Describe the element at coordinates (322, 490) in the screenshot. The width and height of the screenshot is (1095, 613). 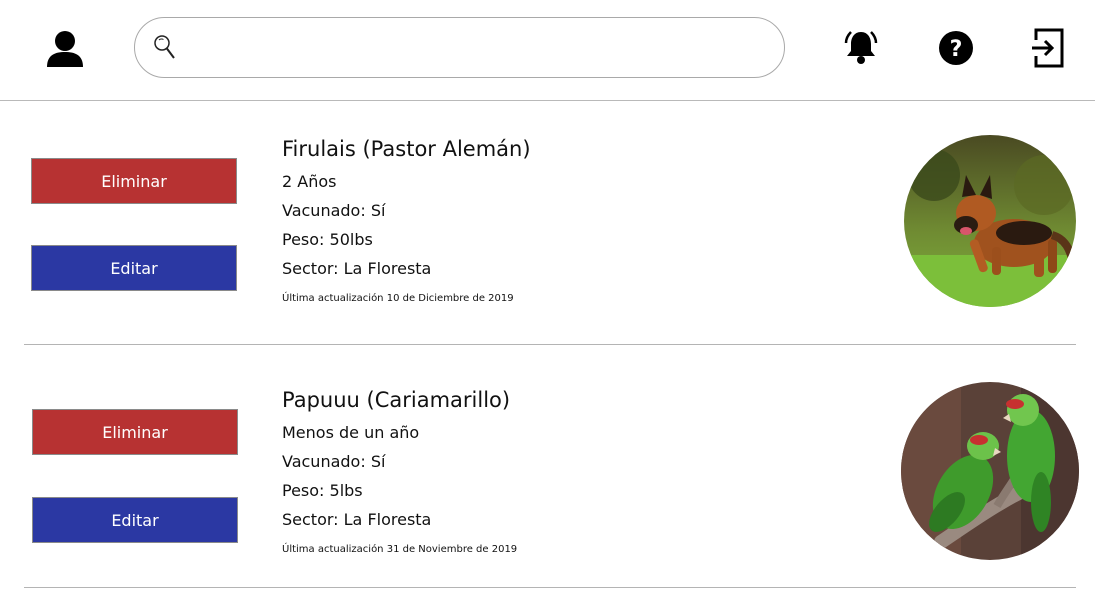
I see `pet-weight: Peso: 5lbs` at that location.